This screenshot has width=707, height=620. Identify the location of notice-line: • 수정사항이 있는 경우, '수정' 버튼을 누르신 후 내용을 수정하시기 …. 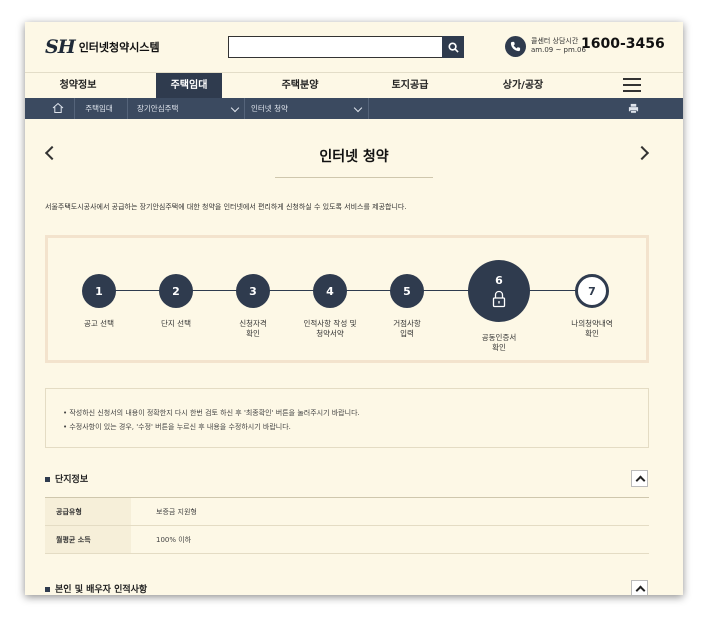
(177, 427).